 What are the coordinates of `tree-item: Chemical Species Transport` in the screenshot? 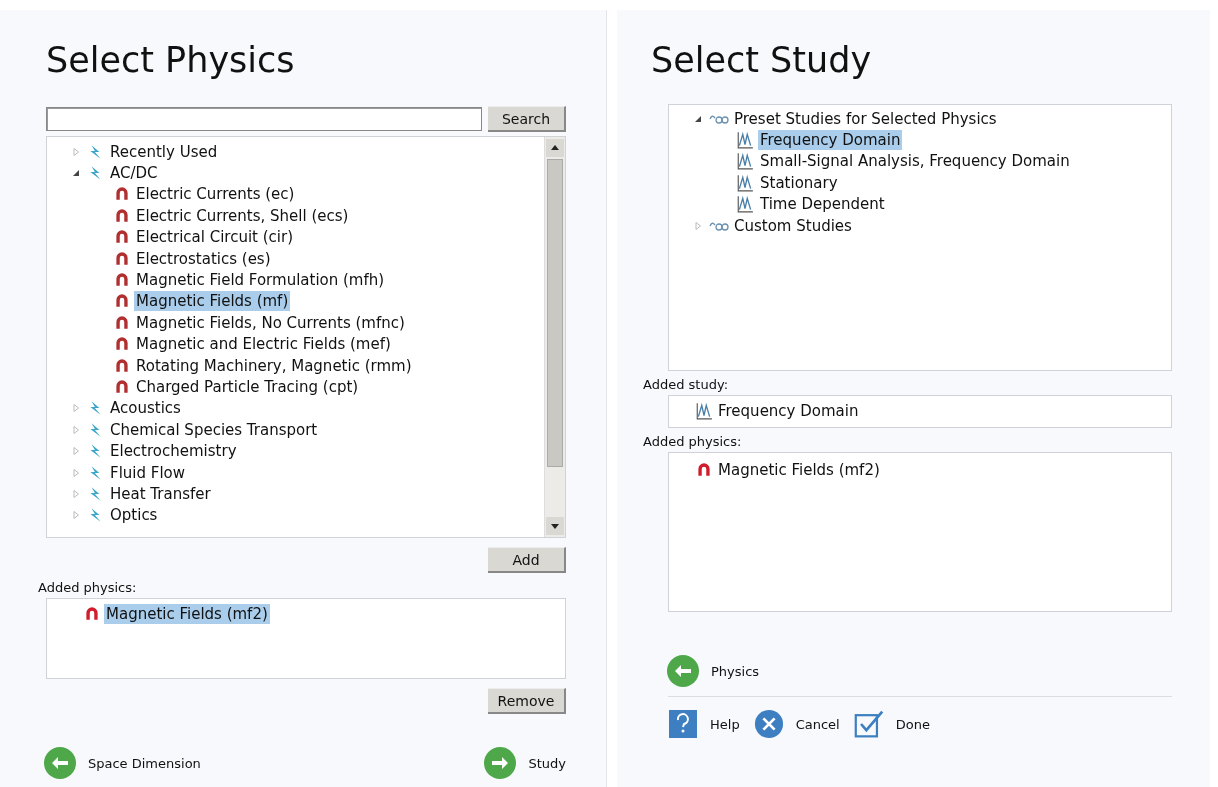 It's located at (214, 429).